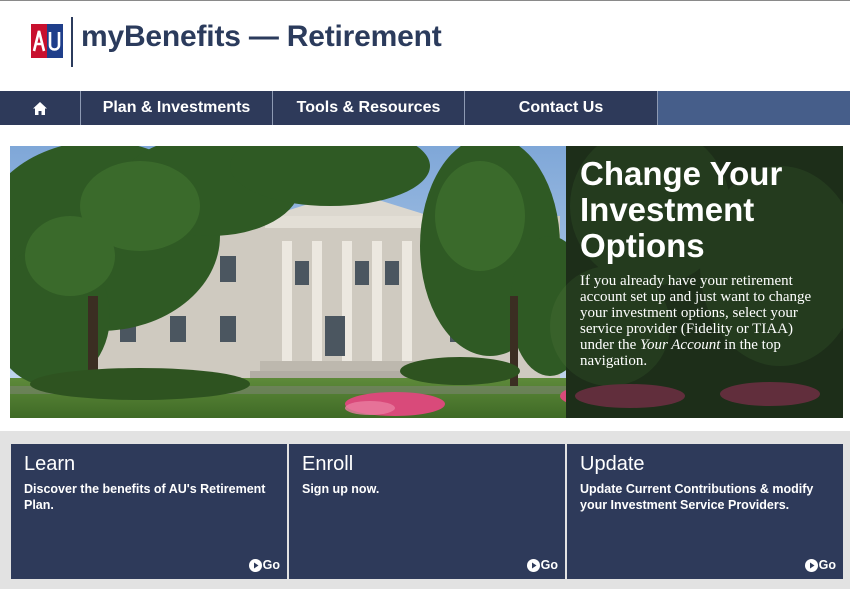  I want to click on au-logo, so click(47, 41).